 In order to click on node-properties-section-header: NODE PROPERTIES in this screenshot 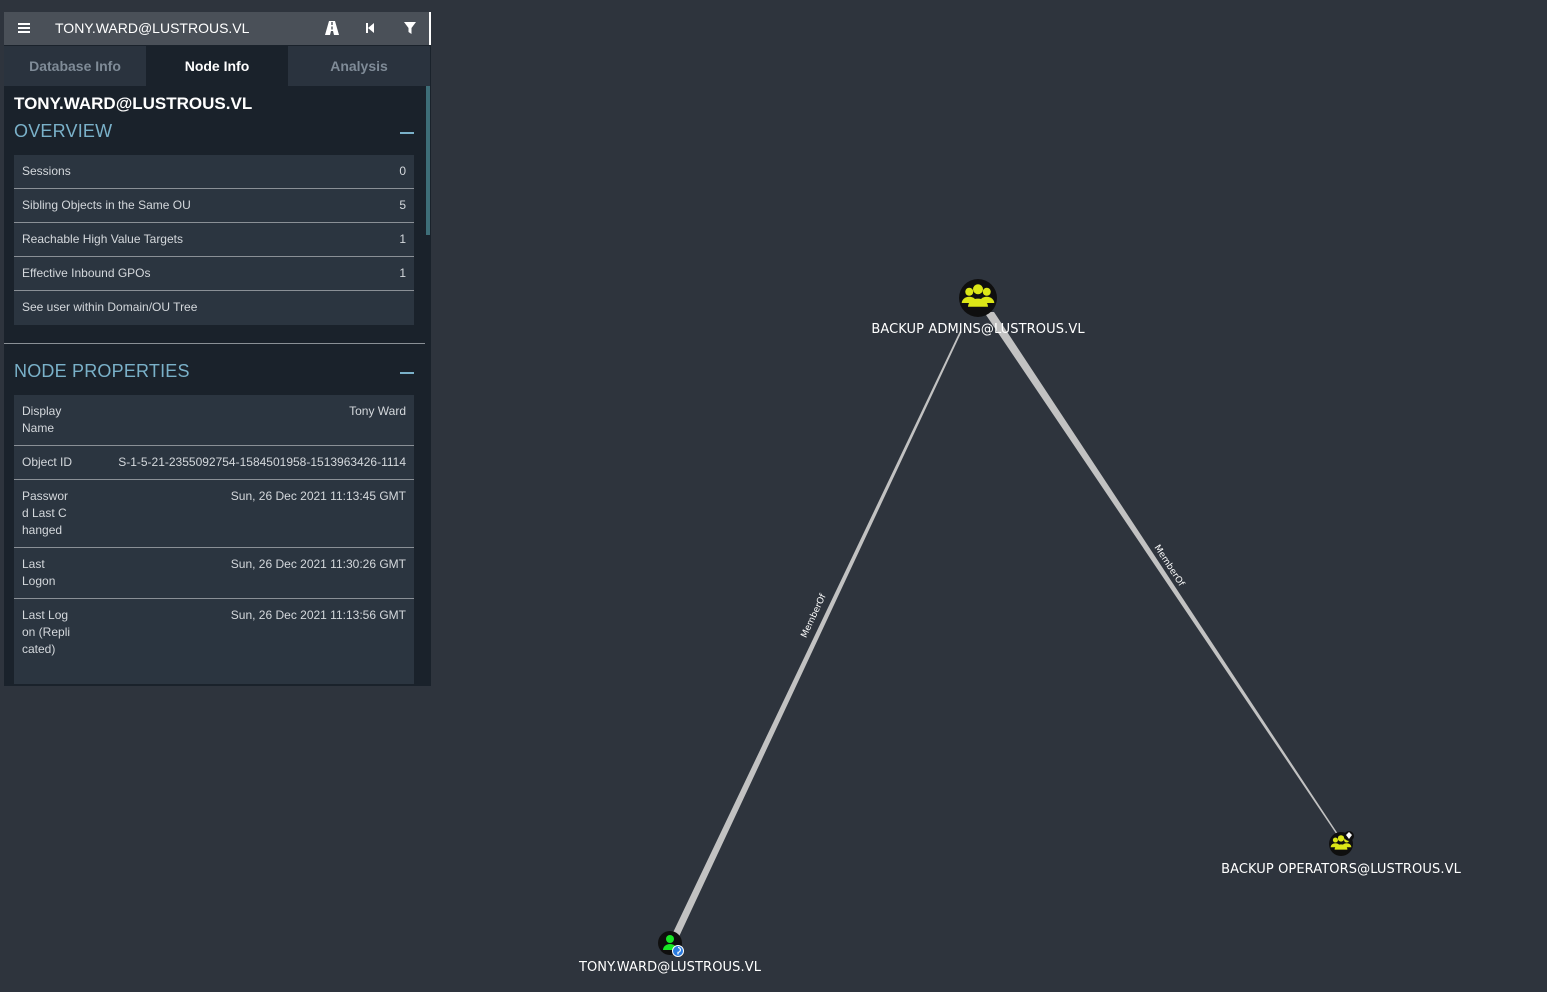, I will do `click(214, 373)`.